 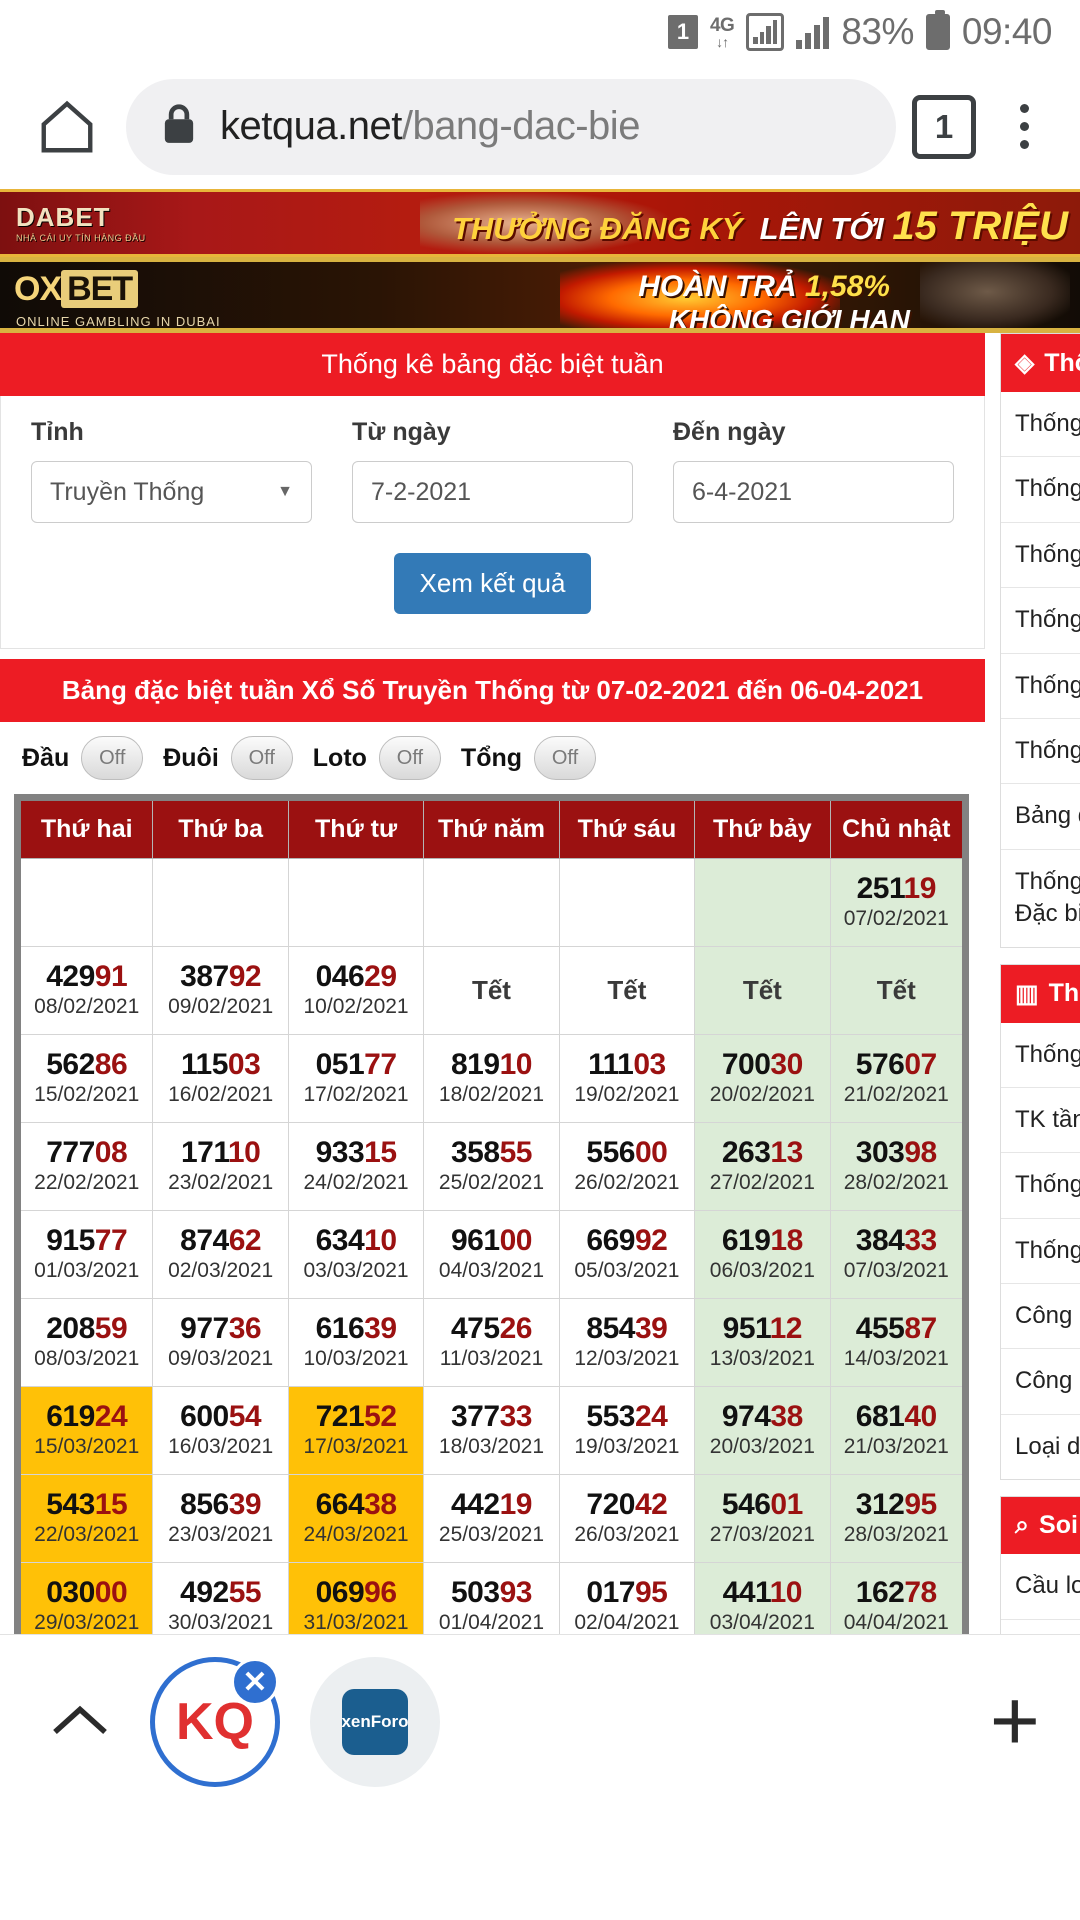 I want to click on tab-counter-button: 1, so click(x=944, y=126).